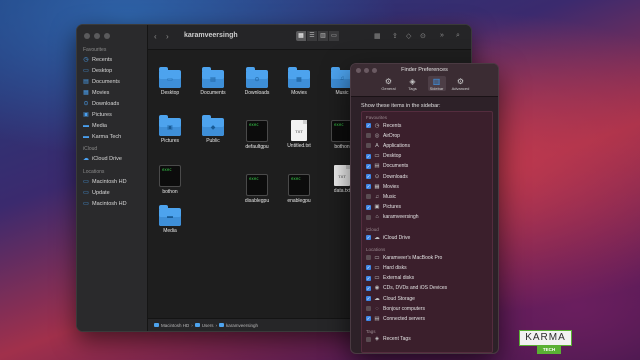  What do you see at coordinates (461, 83) in the screenshot?
I see `tab-advanced: ⚙ Advanced` at bounding box center [461, 83].